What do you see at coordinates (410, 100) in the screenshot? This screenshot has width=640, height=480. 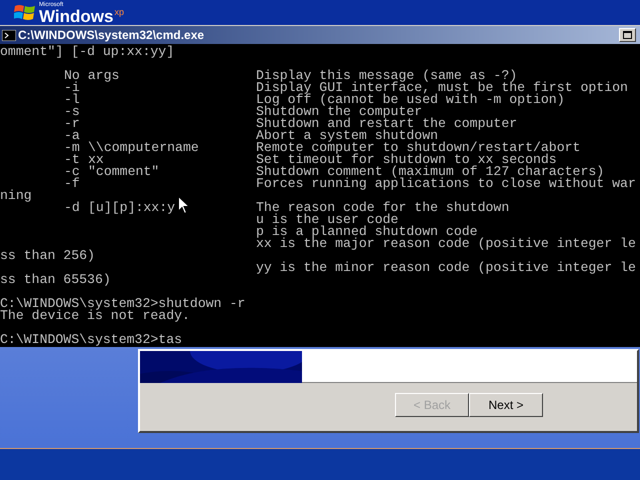 I see `description-text: Log off (cannot be used with -m option)` at bounding box center [410, 100].